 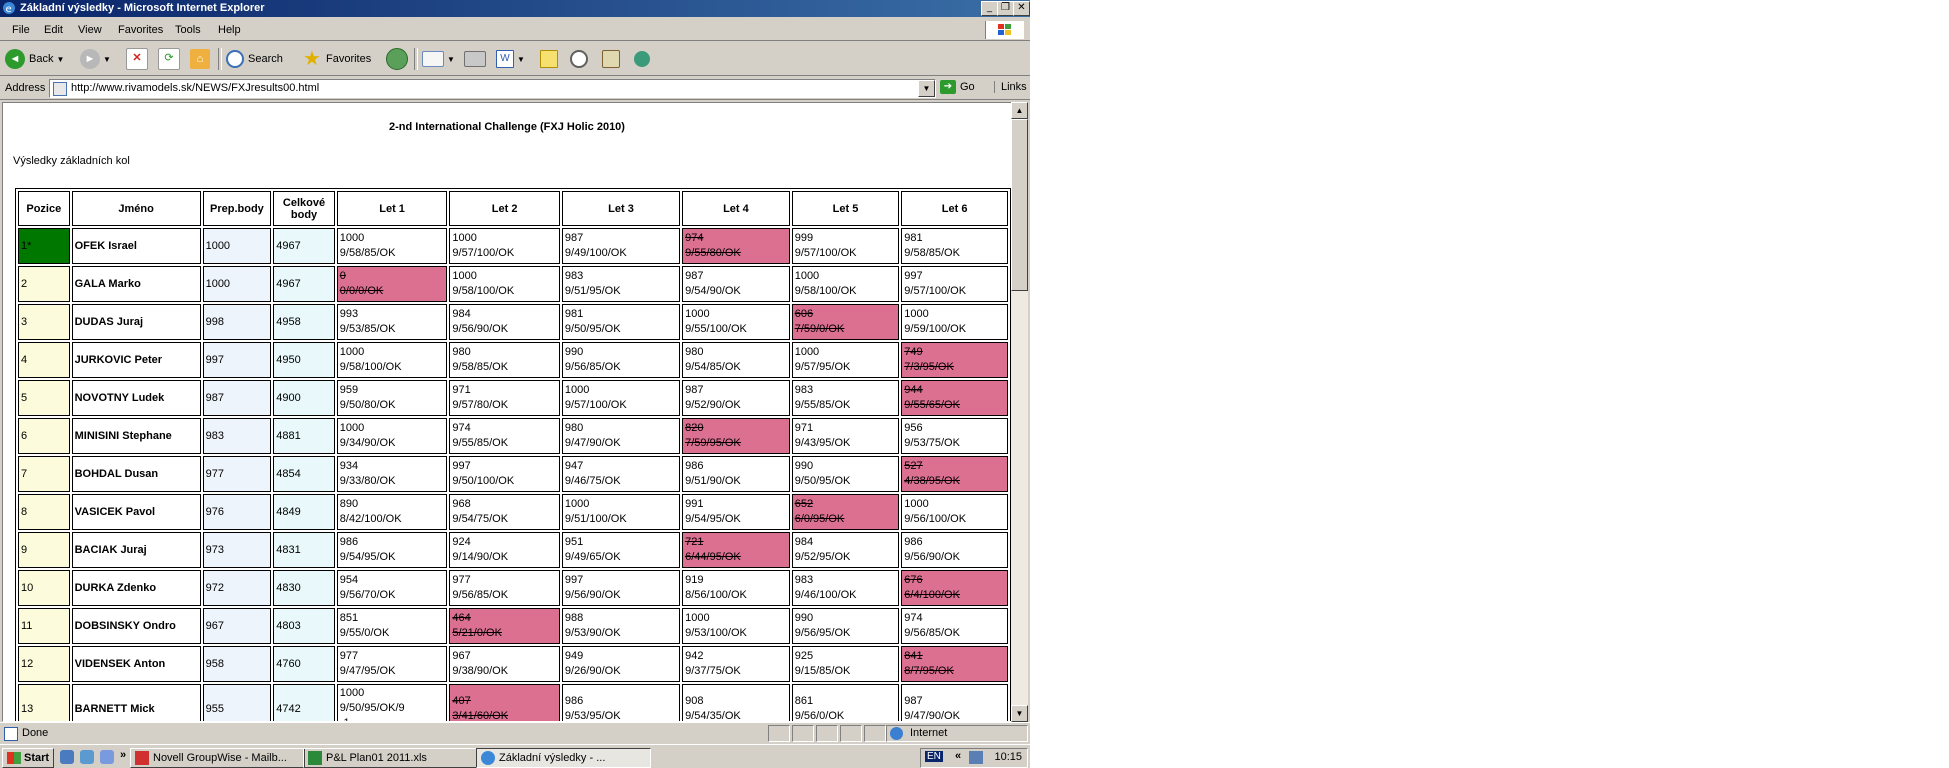 What do you see at coordinates (136, 702) in the screenshot?
I see `name-cell: BARNETT Mick` at bounding box center [136, 702].